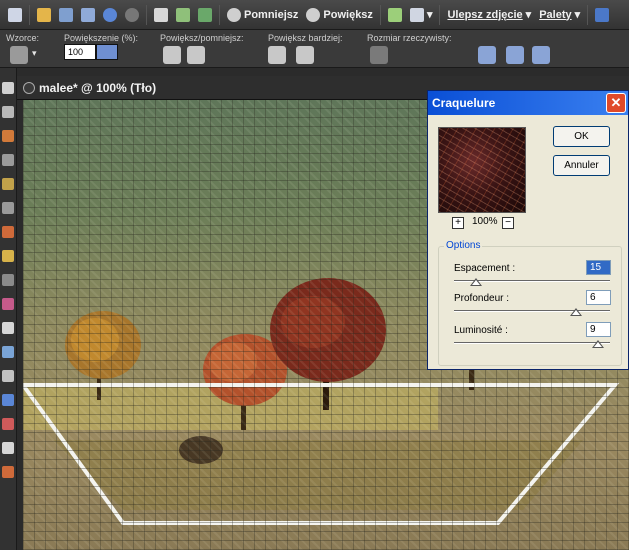  Describe the element at coordinates (409, 38) in the screenshot. I see `actual-size-label: Rozmiar rzeczywisty:` at that location.